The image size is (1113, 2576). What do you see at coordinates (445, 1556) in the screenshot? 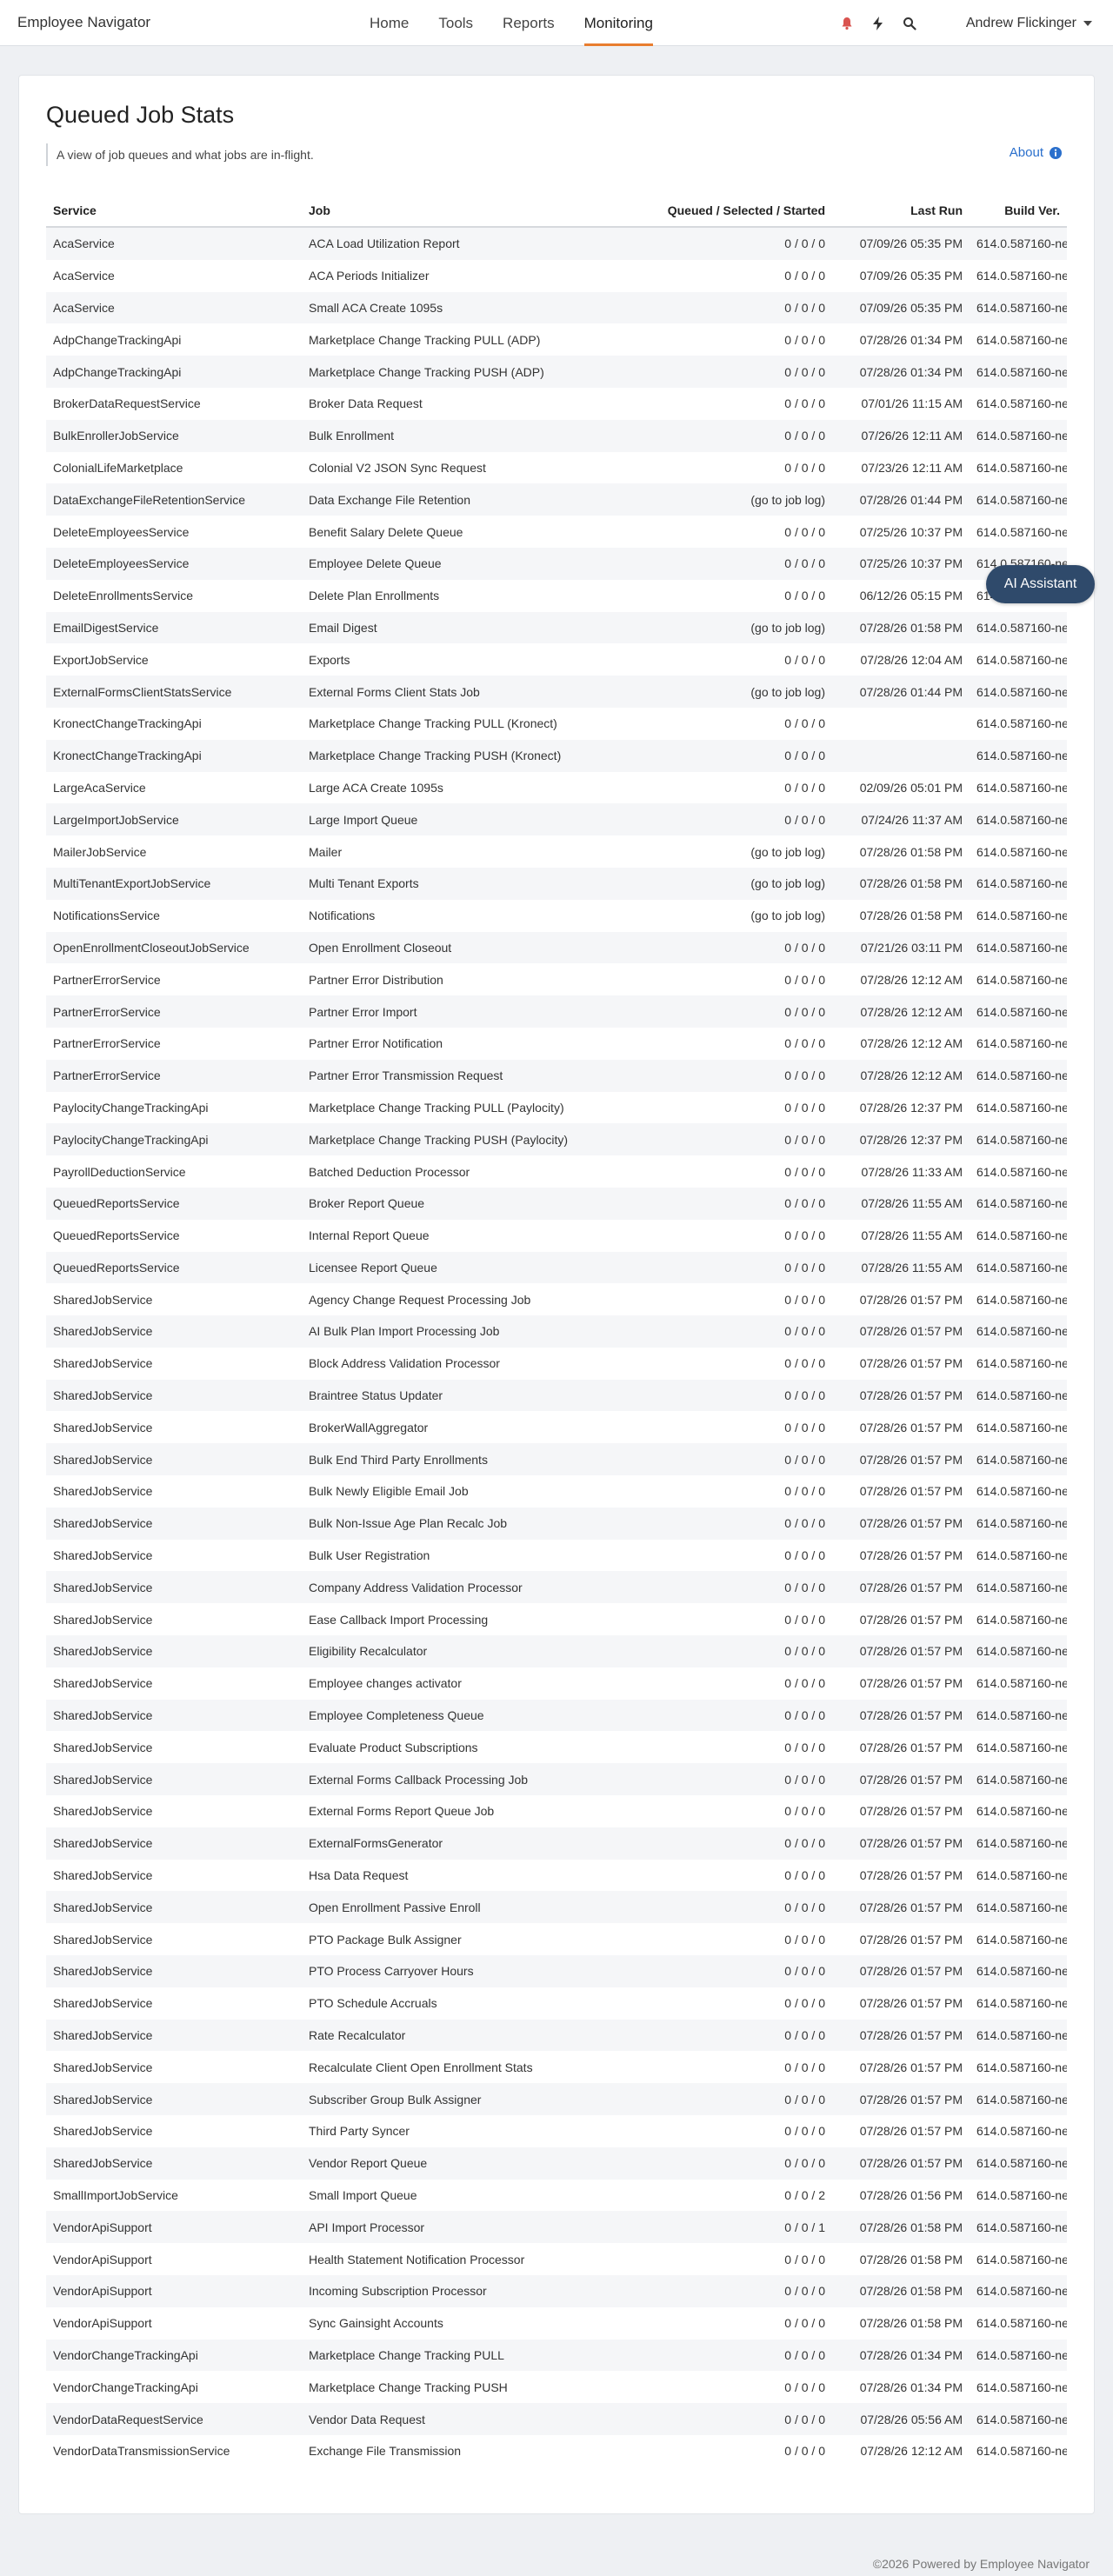
I see `job-link: Bulk User Registration` at bounding box center [445, 1556].